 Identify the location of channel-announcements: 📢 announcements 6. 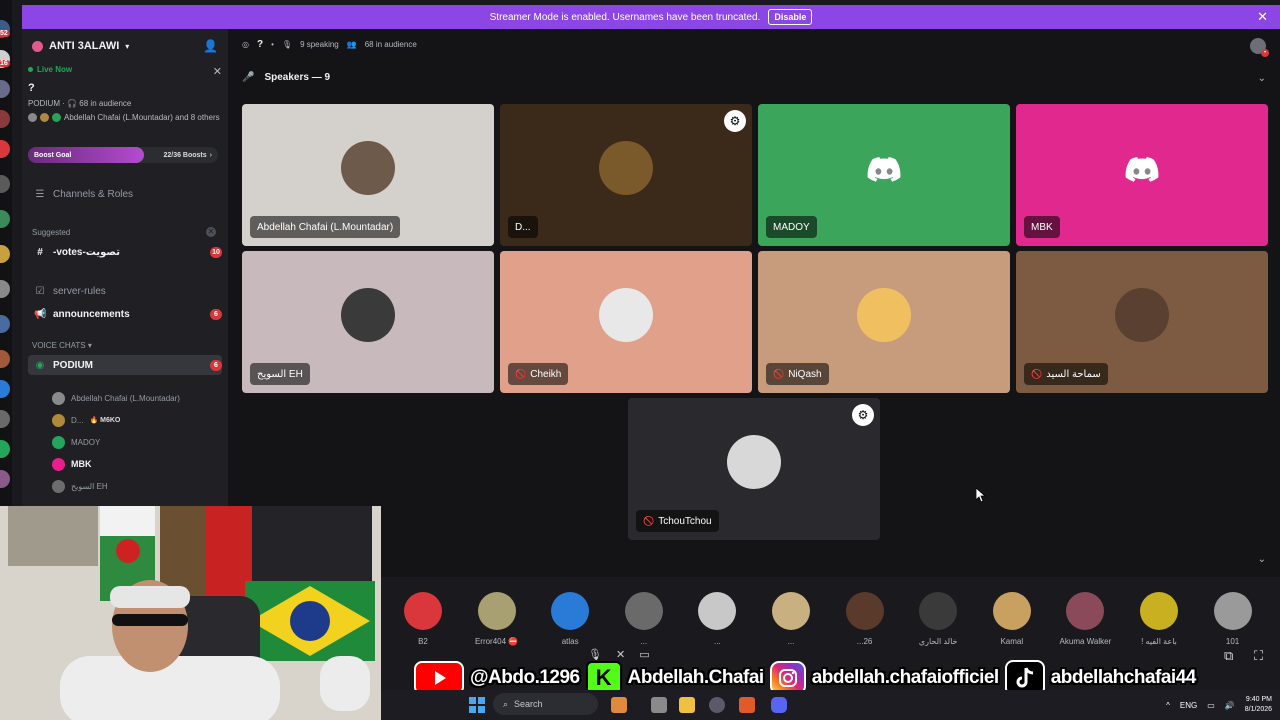
(125, 314).